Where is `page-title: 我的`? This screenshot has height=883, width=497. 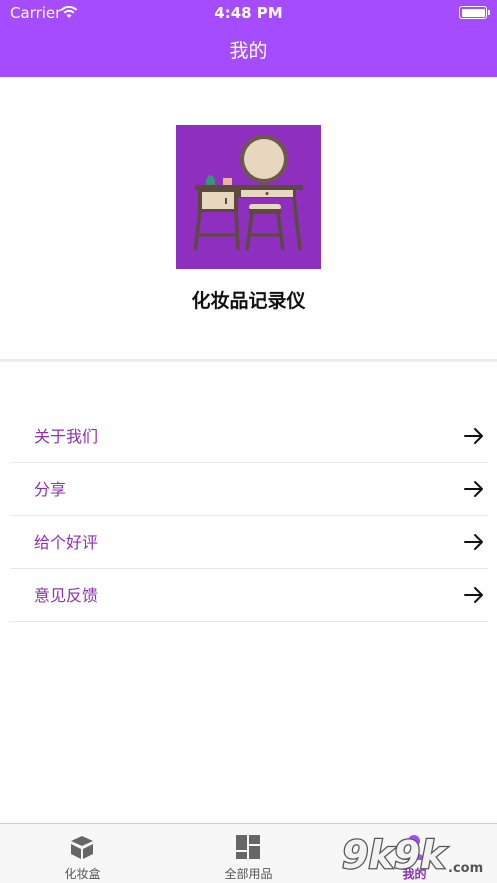 page-title: 我的 is located at coordinates (248, 51).